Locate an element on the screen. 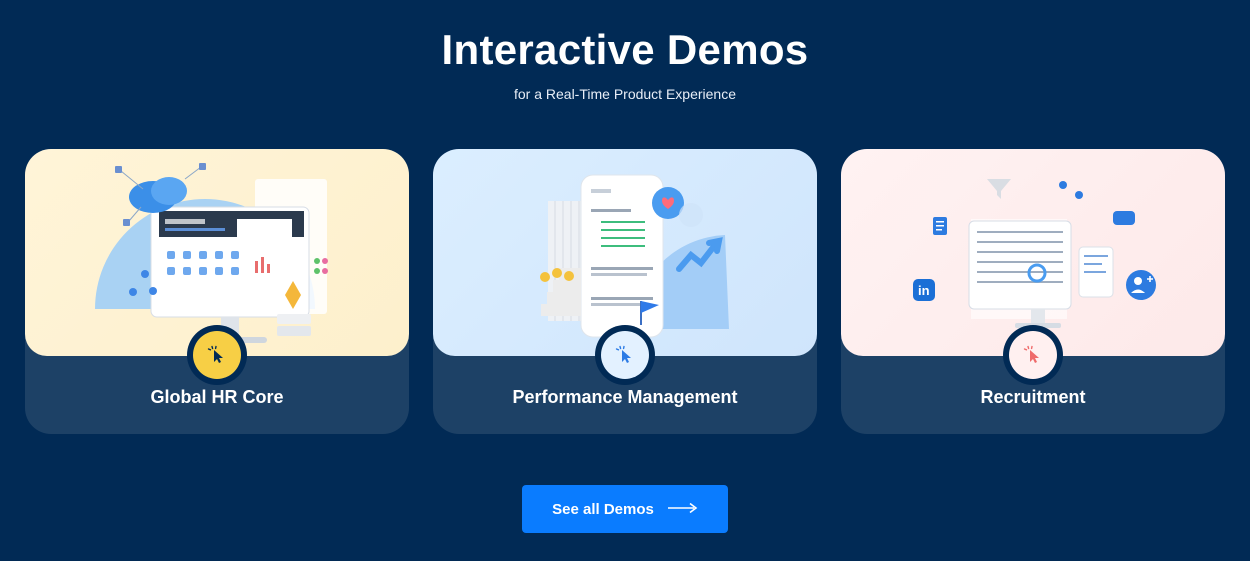  see-all-demos-button: See all Demos is located at coordinates (625, 509).